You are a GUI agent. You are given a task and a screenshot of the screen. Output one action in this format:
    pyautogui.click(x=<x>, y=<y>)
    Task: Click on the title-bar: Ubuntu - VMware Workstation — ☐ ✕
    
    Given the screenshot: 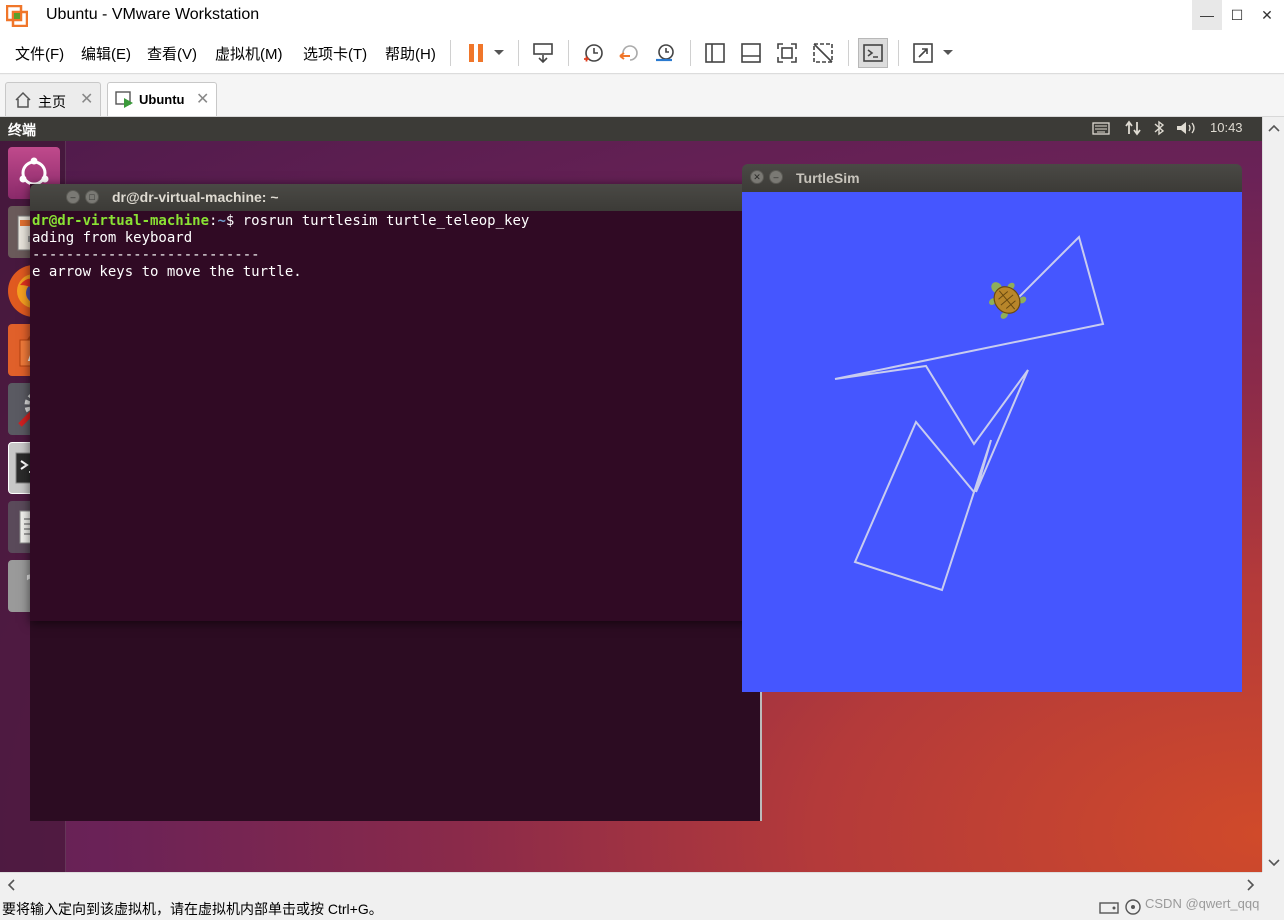 What is the action you would take?
    pyautogui.click(x=642, y=16)
    